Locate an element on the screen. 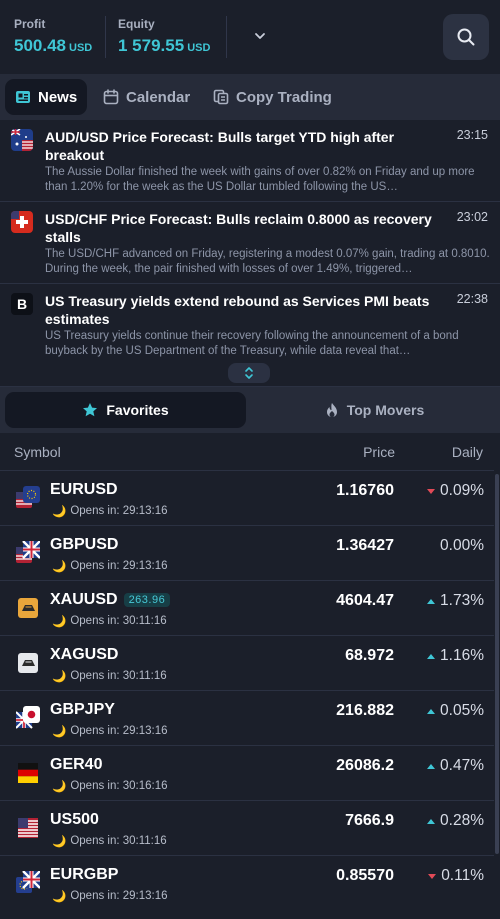 Image resolution: width=500 pixels, height=919 pixels. tab-calendar: Calendar is located at coordinates (146, 97).